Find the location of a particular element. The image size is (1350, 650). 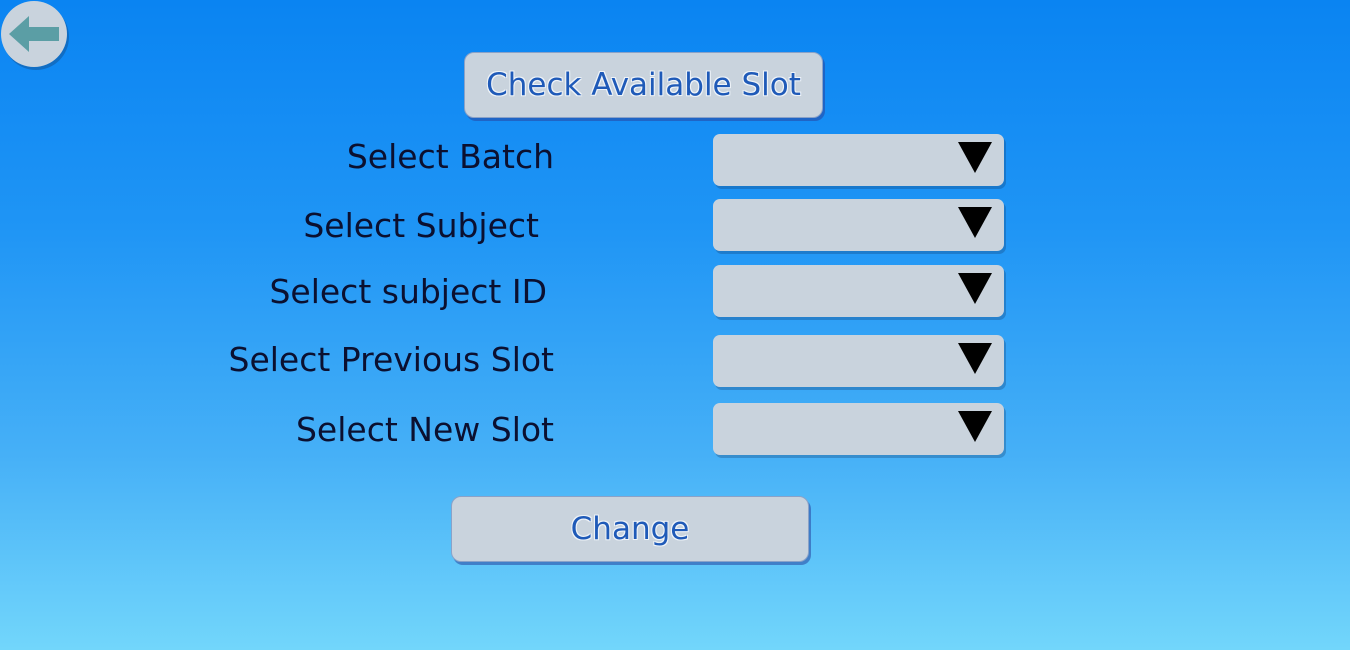

change-label: Change is located at coordinates (630, 529).